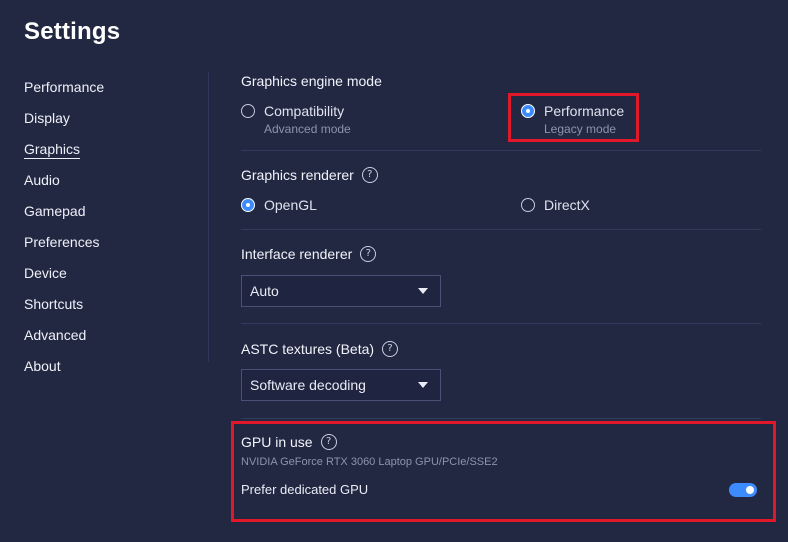 The height and width of the screenshot is (542, 788). I want to click on section-title-text: Graphics renderer, so click(297, 175).